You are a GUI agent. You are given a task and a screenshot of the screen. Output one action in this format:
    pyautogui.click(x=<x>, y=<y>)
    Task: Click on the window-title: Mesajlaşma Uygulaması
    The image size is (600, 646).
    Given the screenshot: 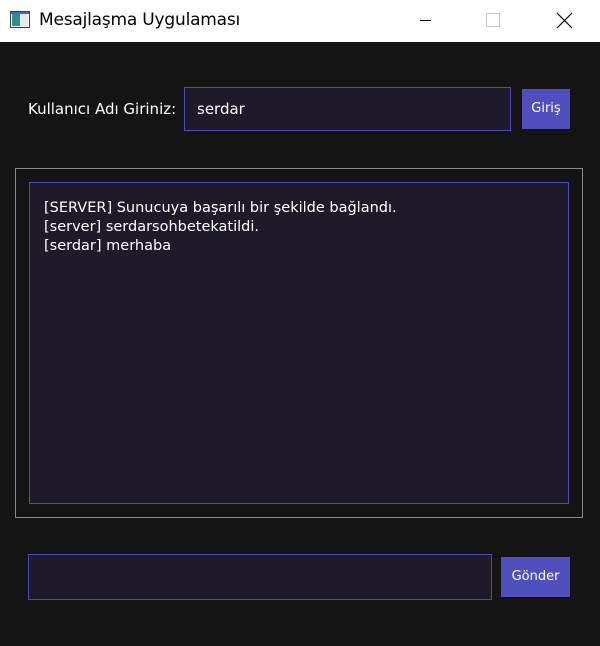 What is the action you would take?
    pyautogui.click(x=140, y=20)
    